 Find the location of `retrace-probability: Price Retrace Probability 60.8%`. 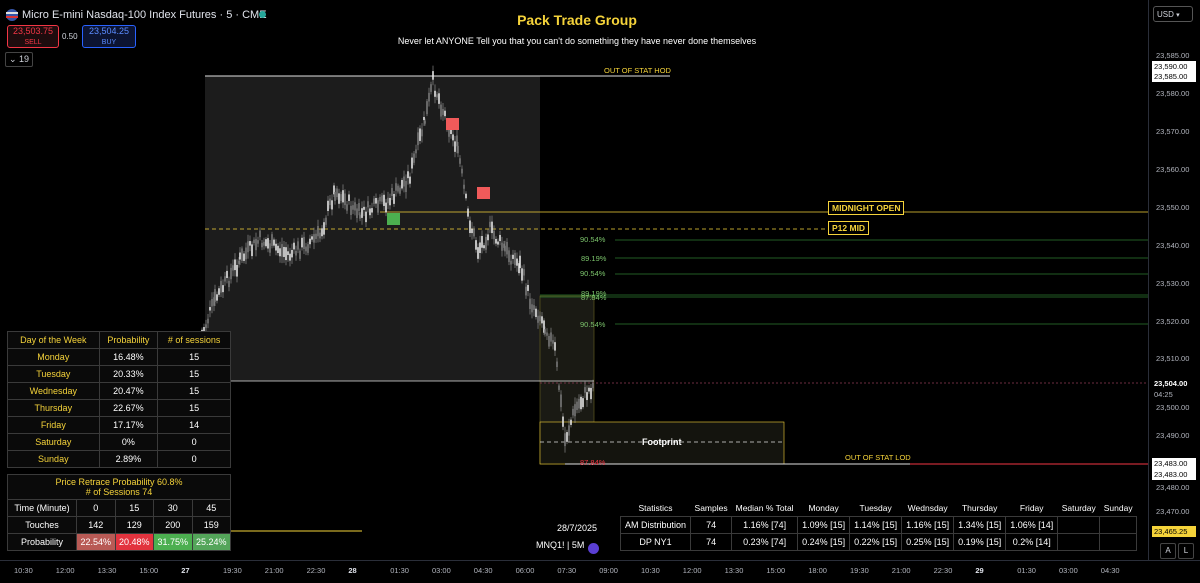

retrace-probability: Price Retrace Probability 60.8% is located at coordinates (119, 482).